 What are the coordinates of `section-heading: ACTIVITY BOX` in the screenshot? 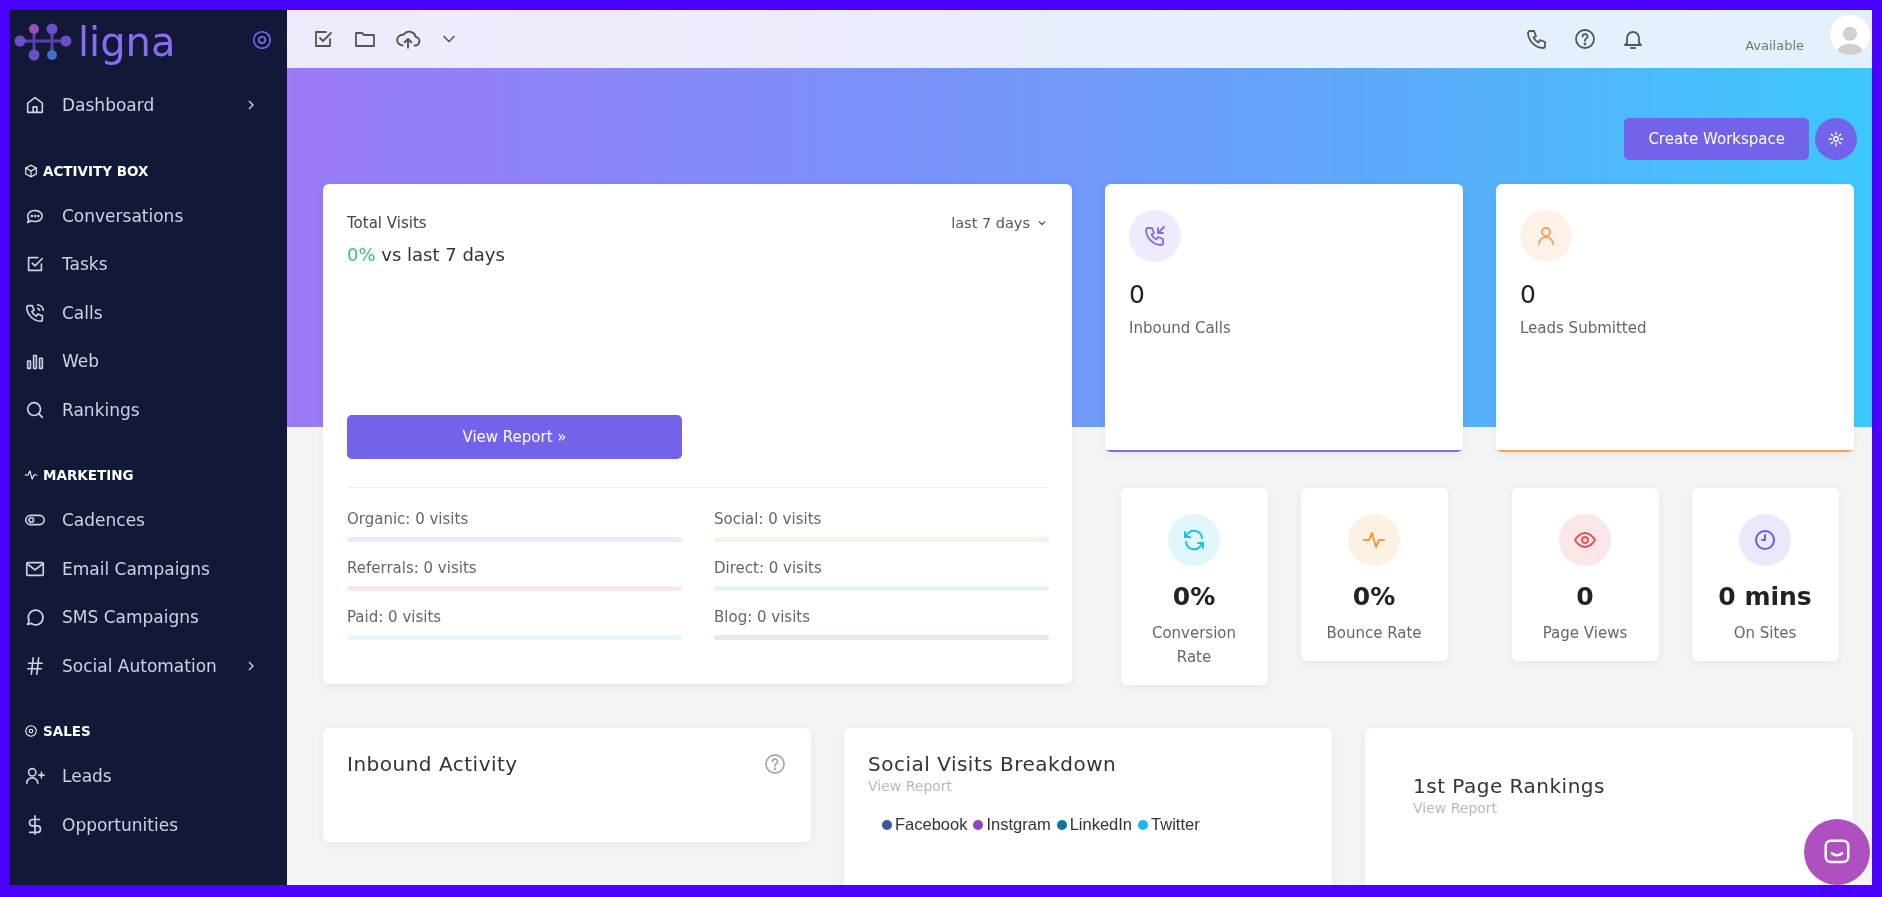 It's located at (96, 170).